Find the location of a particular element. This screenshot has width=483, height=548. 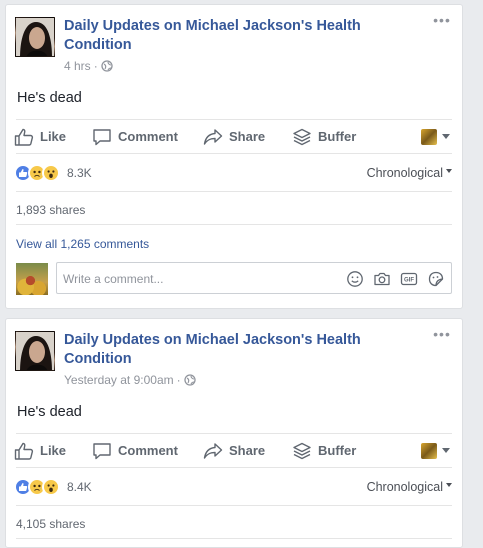

reaction-count: 8.3K is located at coordinates (79, 173).